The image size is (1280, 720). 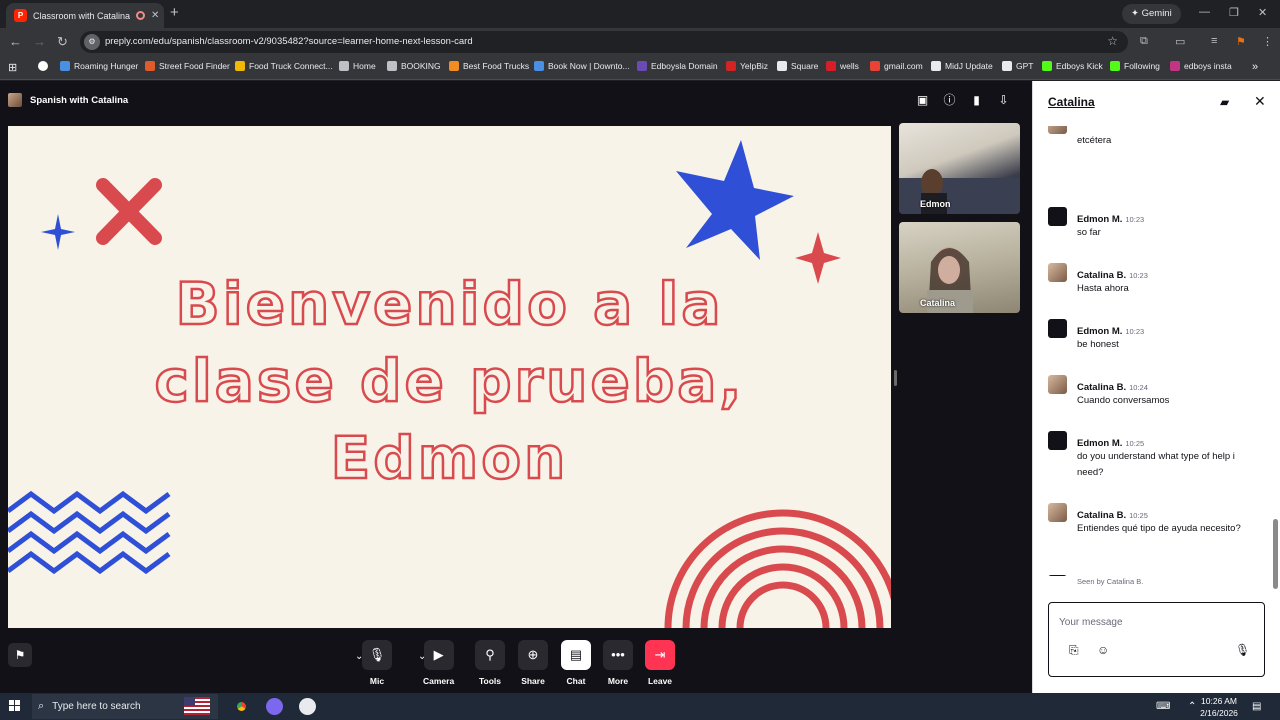 What do you see at coordinates (1204, 12) in the screenshot?
I see `minimize-icon: —` at bounding box center [1204, 12].